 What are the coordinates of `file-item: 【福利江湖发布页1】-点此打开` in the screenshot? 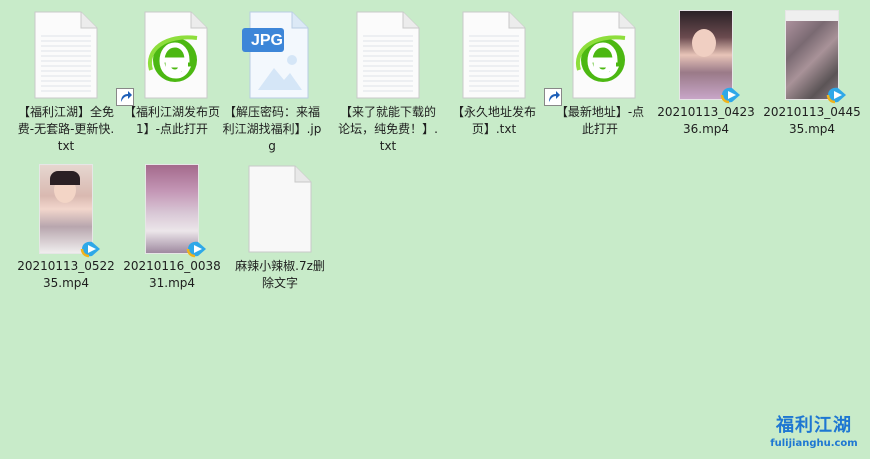 It's located at (169, 74).